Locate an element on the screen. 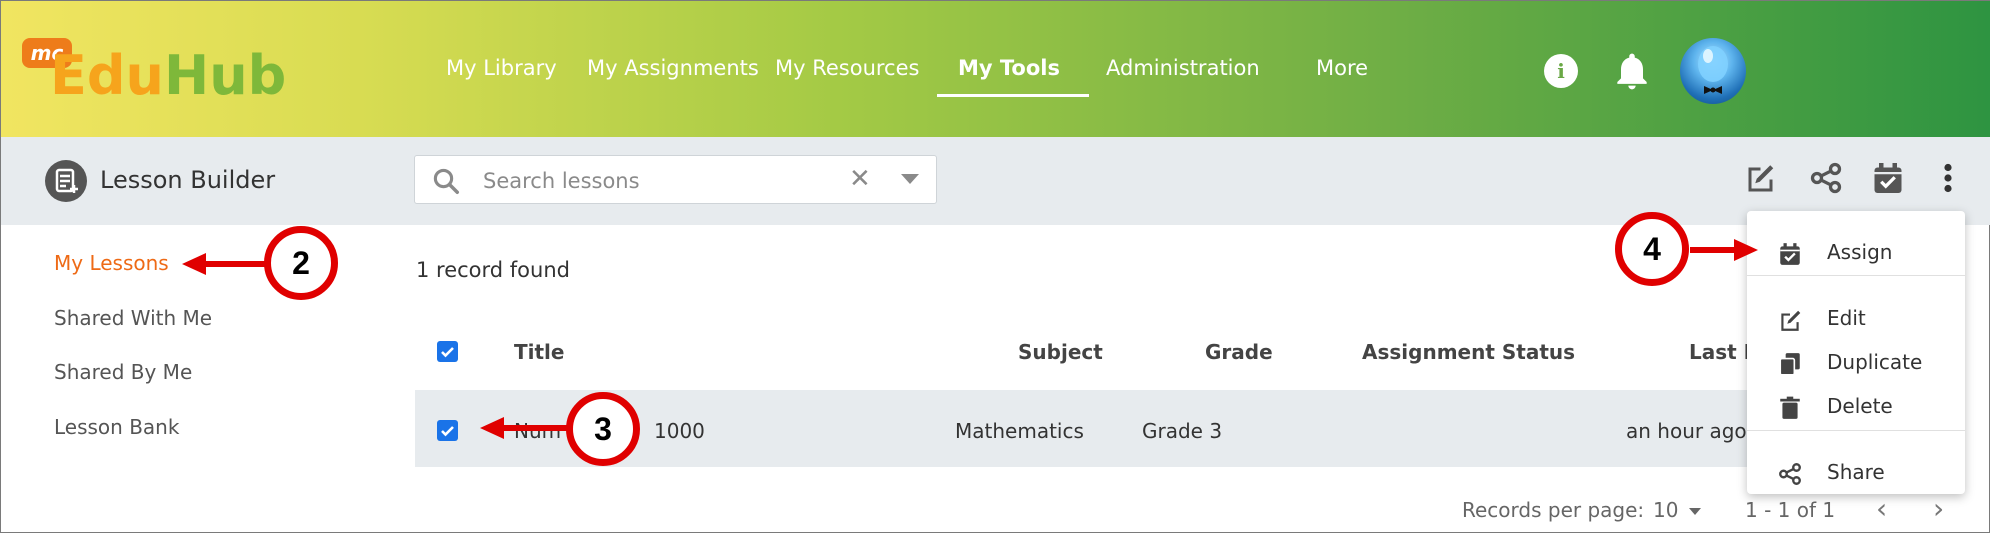  page-title: Lesson Builder is located at coordinates (188, 180).